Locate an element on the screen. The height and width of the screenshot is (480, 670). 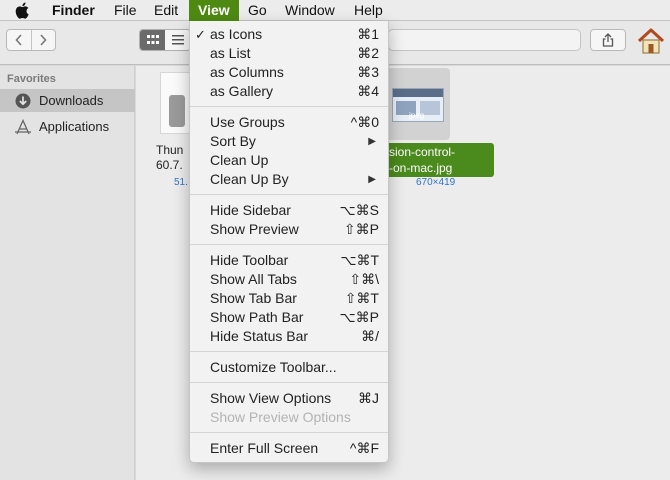
menu-item-label: Show Preview Options is located at coordinates (280, 417).